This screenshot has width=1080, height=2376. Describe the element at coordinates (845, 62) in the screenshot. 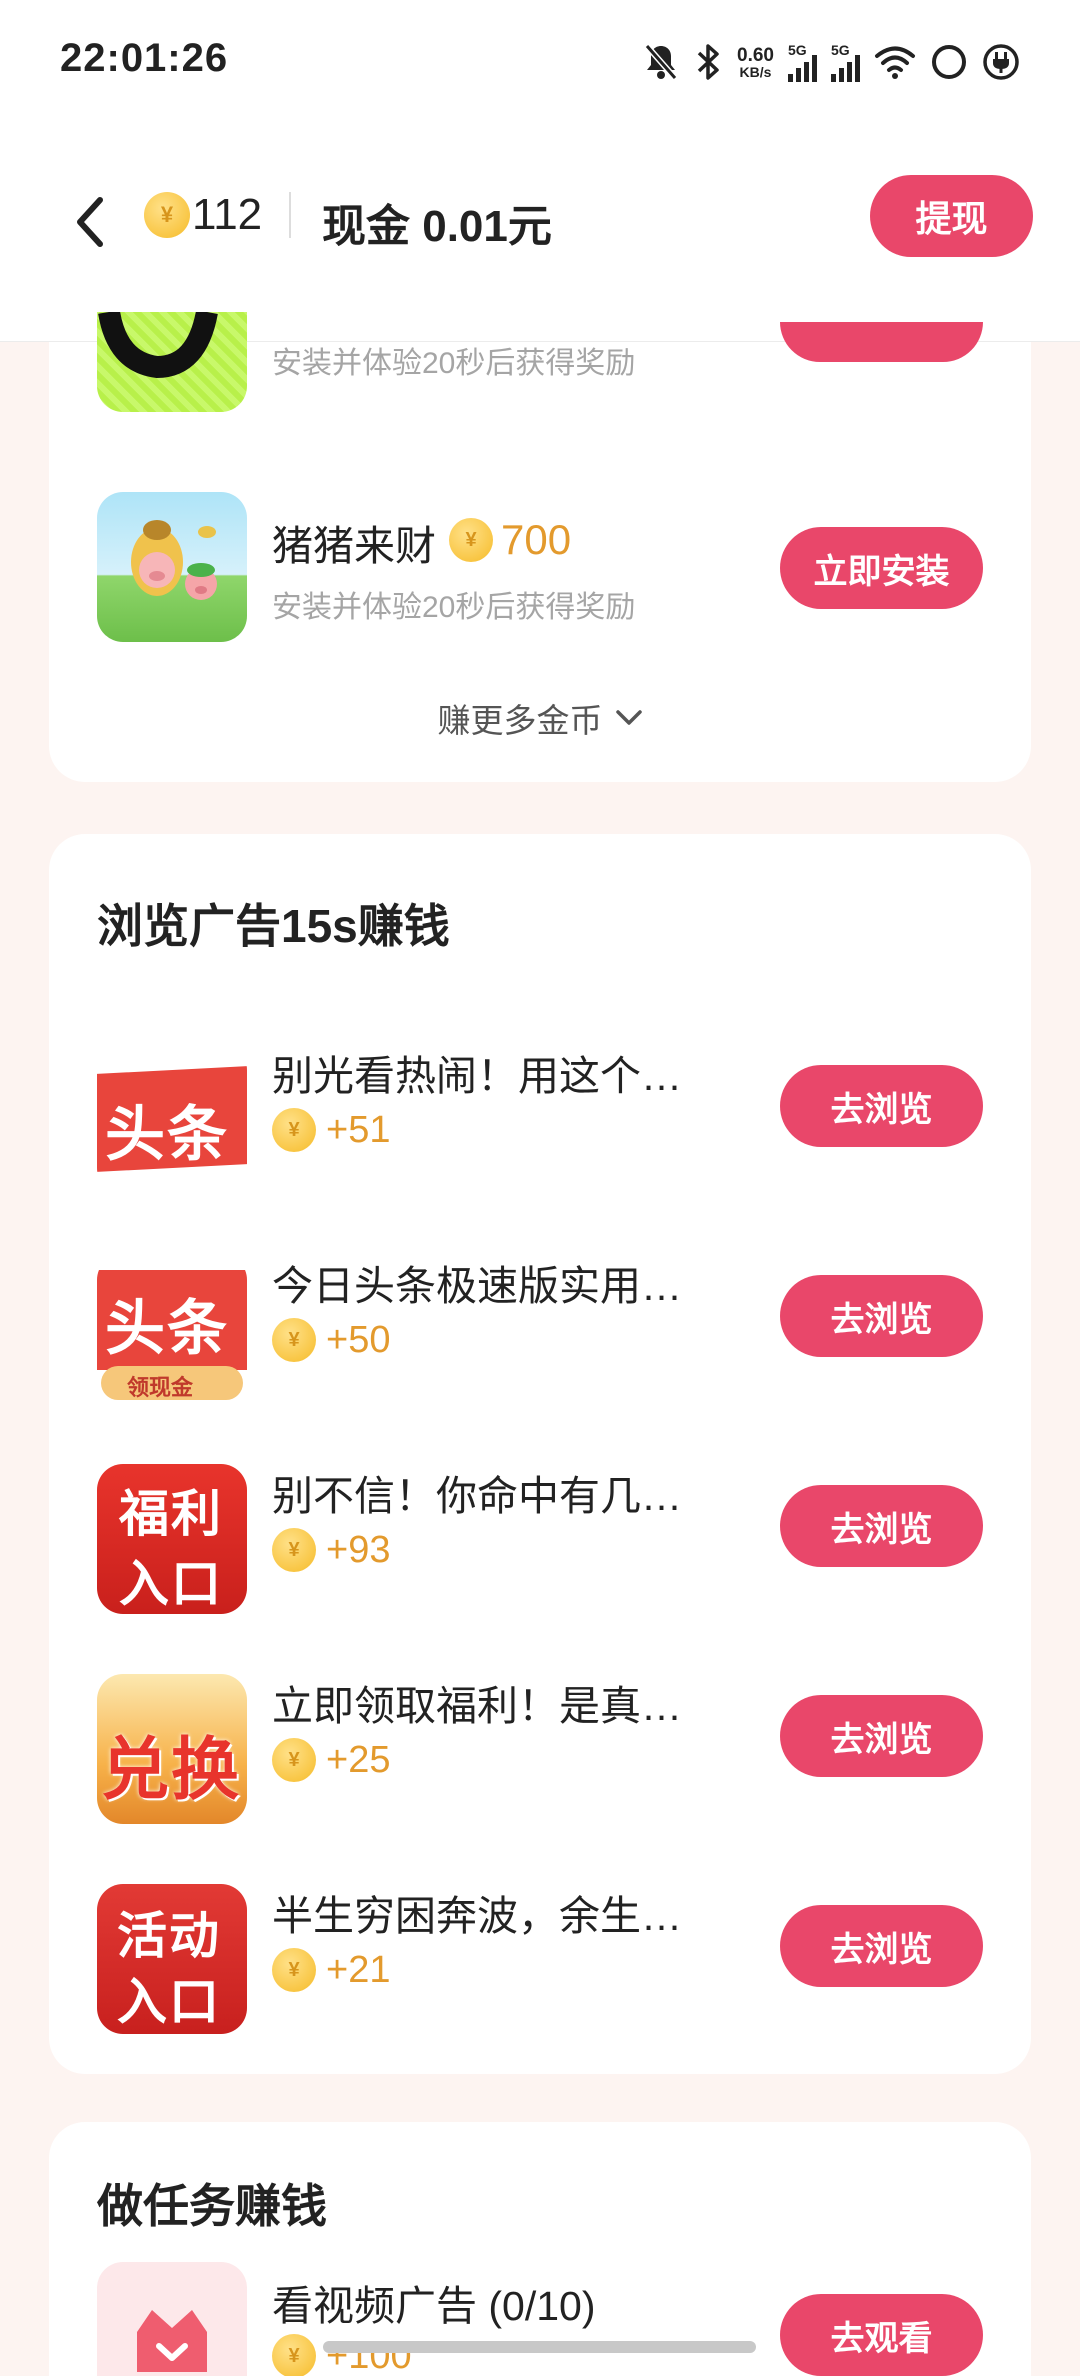

I see `signal-sim2-icon: 5G` at that location.